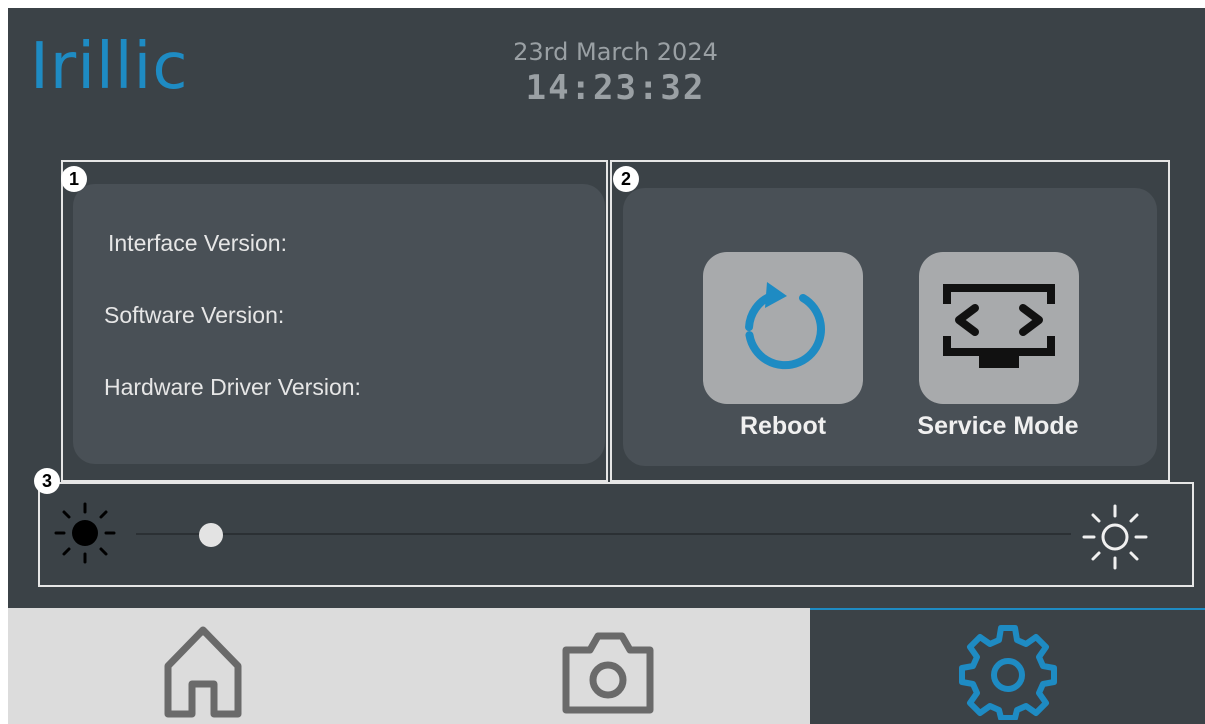  I want to click on interface-version-label: Interface Version:, so click(197, 243).